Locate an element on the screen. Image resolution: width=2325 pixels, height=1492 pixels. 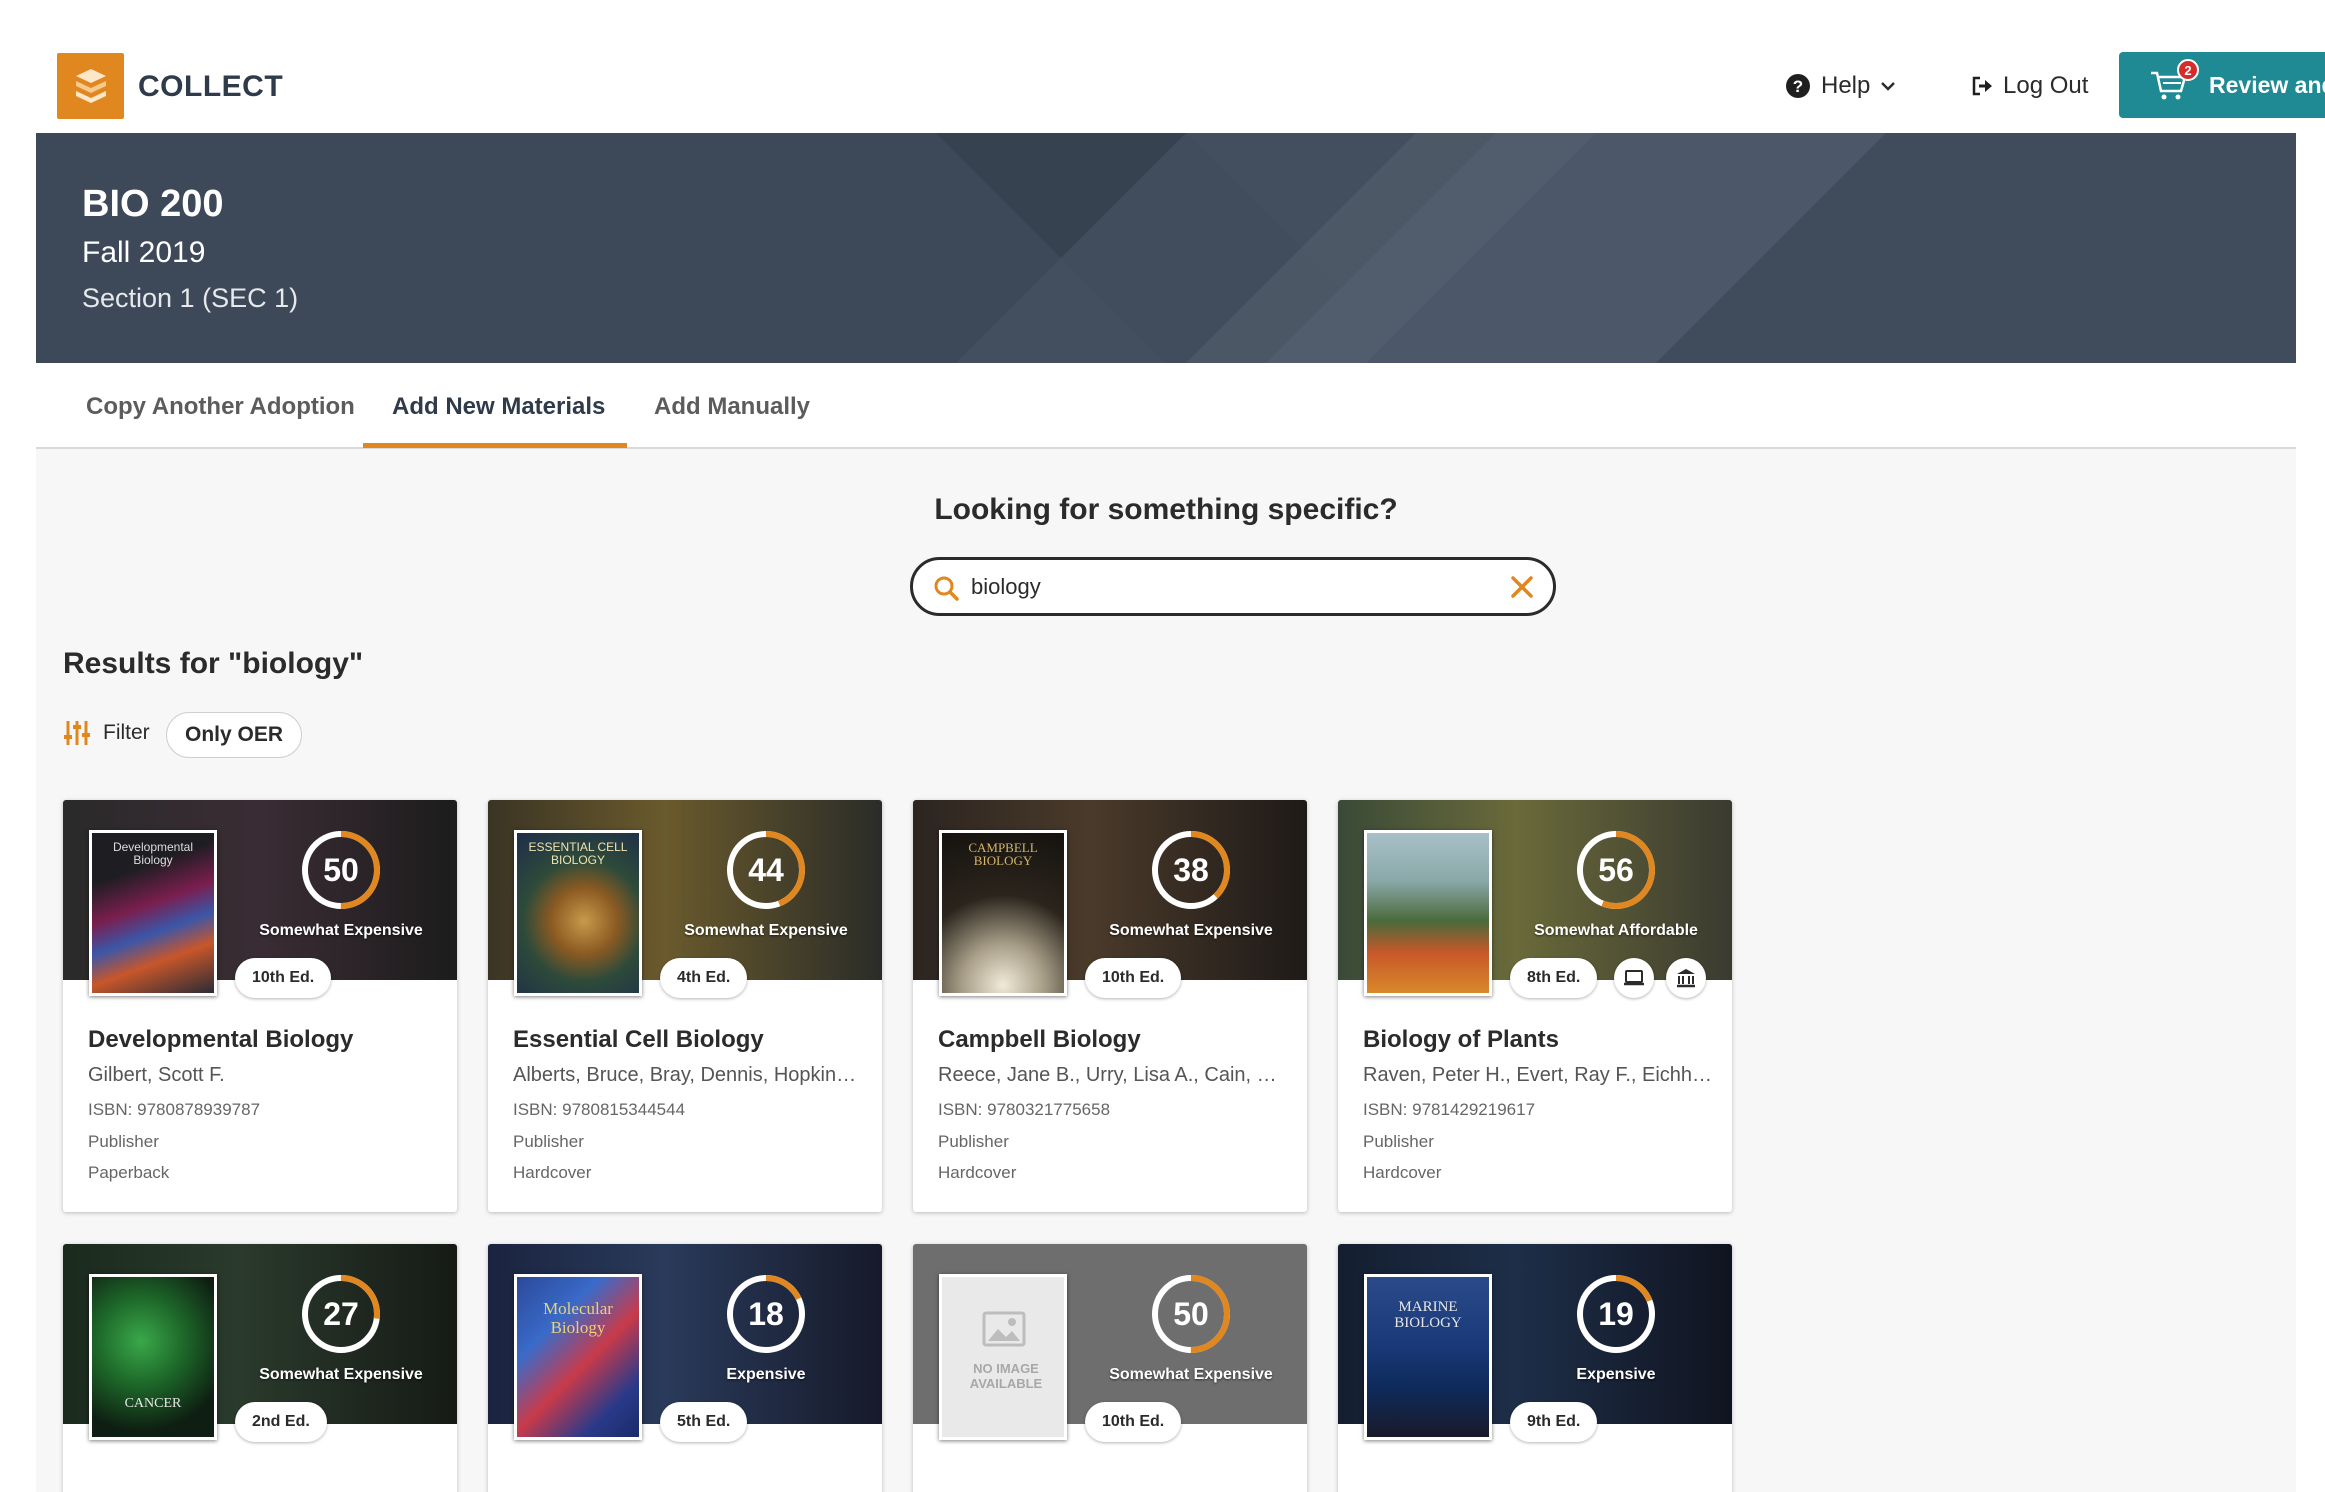
active-tab-indicator is located at coordinates (495, 445).